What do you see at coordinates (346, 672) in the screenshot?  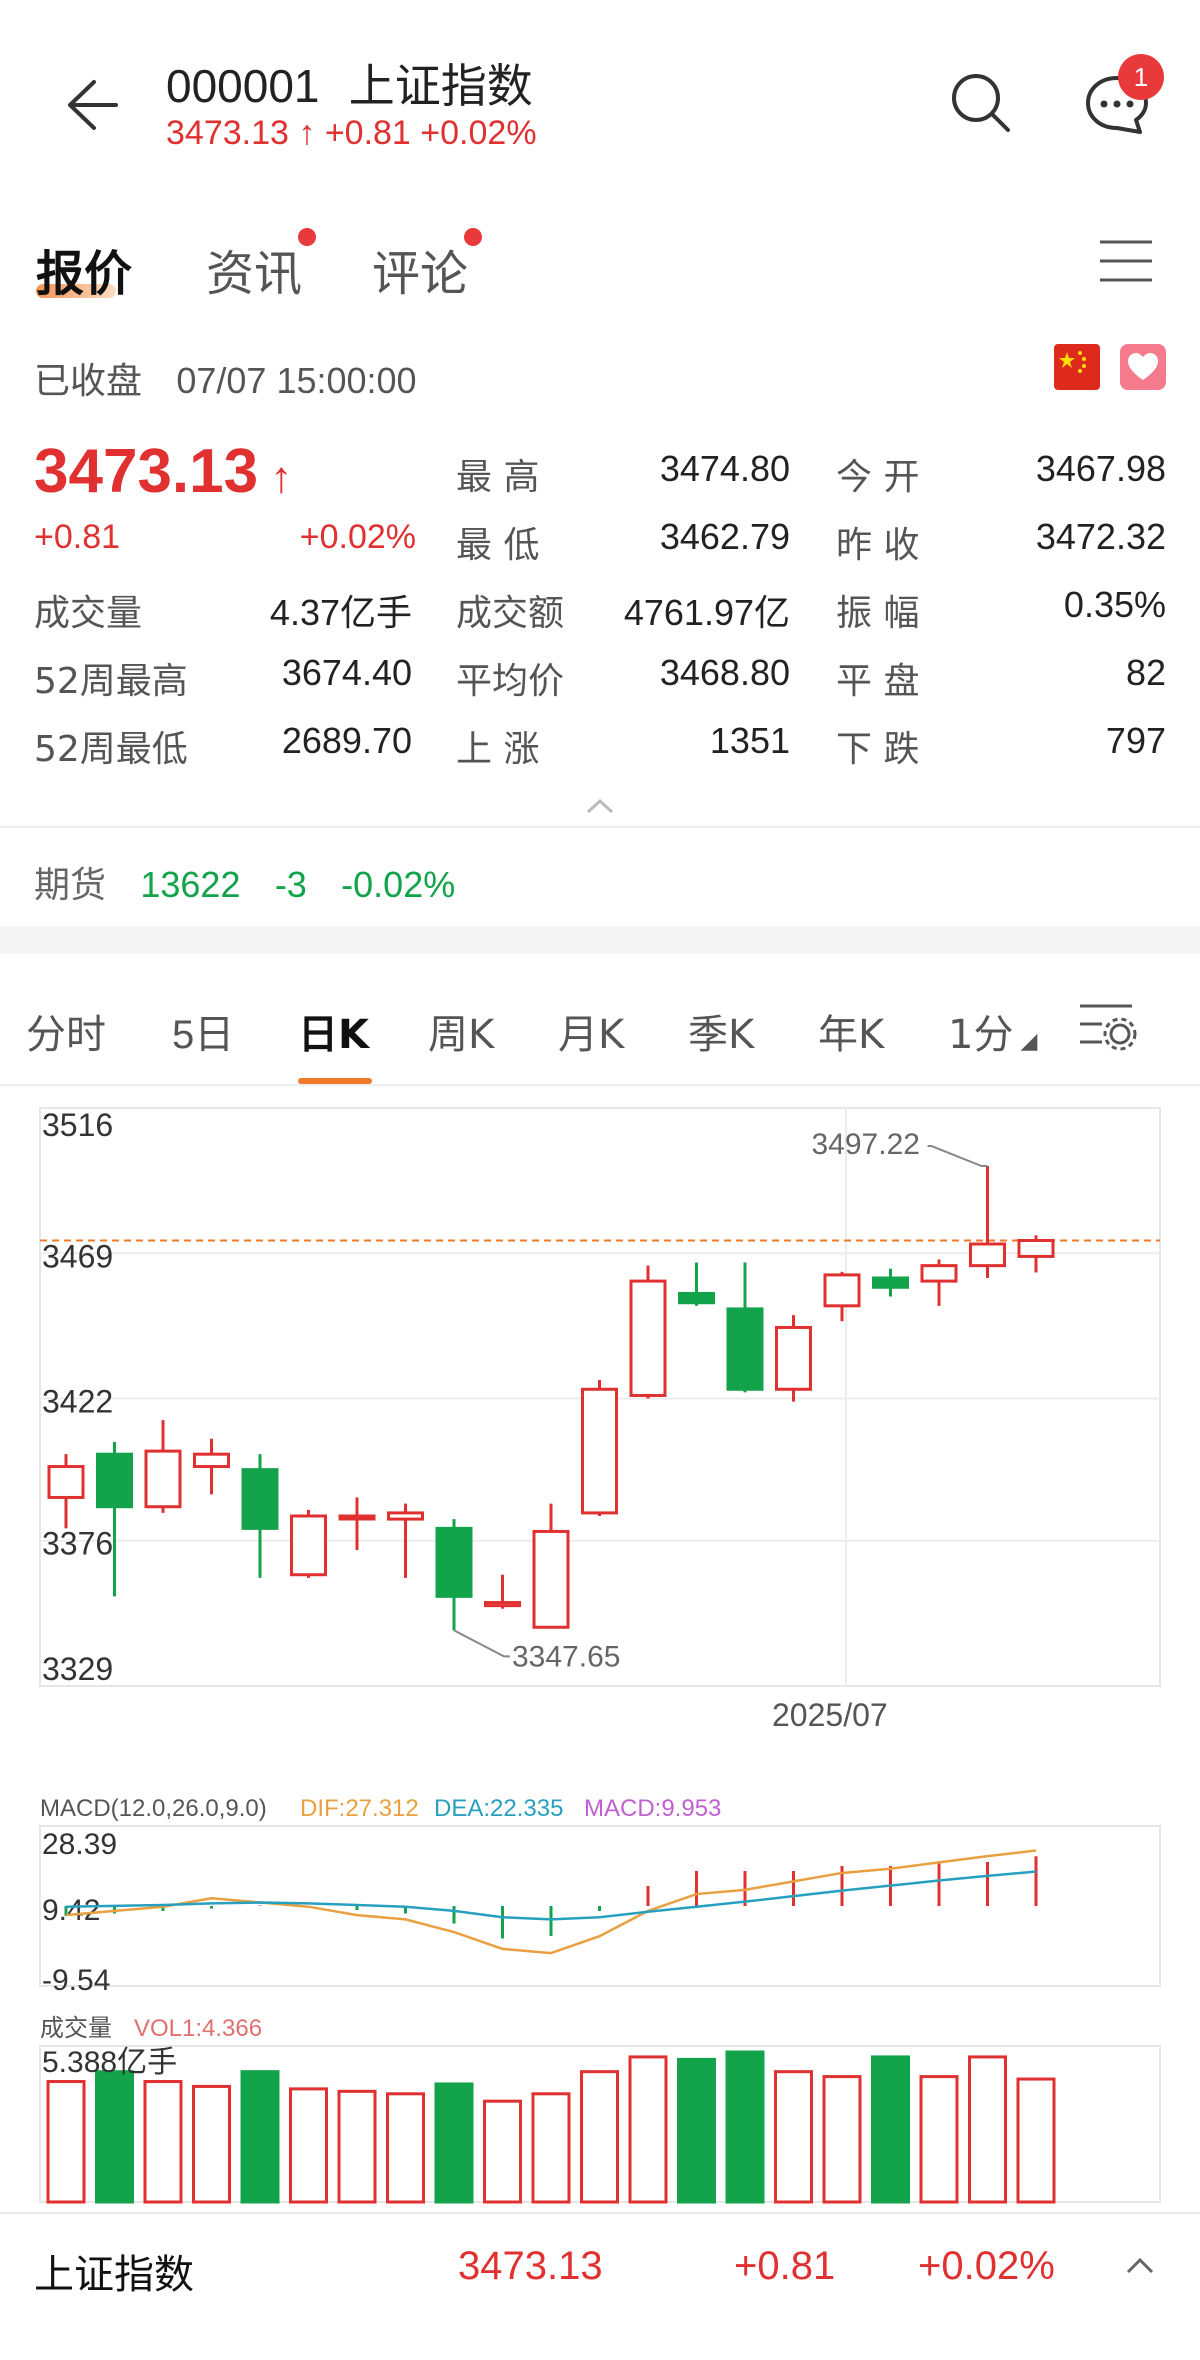 I see `stat-value: 3674.40` at bounding box center [346, 672].